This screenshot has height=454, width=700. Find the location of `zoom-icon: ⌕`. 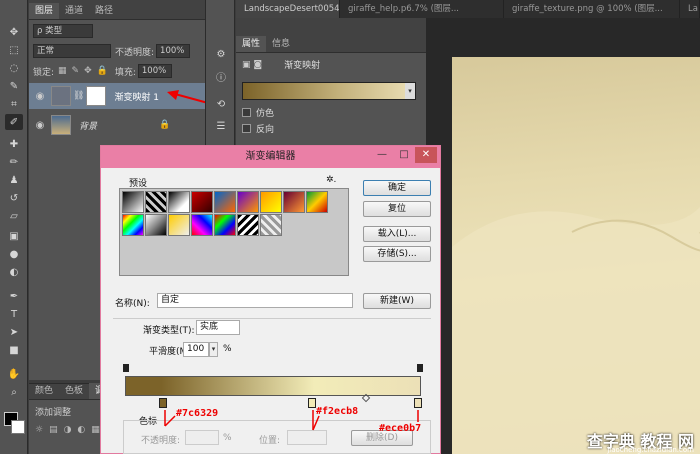

zoom-icon: ⌕ is located at coordinates (14, 392).